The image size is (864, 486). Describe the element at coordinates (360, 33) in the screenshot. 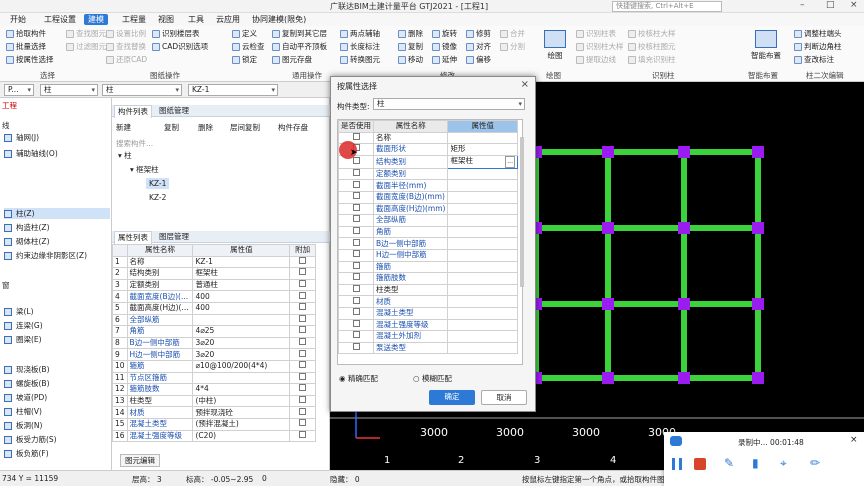

I see `ribbon-common3-0: 两点辅轴` at that location.